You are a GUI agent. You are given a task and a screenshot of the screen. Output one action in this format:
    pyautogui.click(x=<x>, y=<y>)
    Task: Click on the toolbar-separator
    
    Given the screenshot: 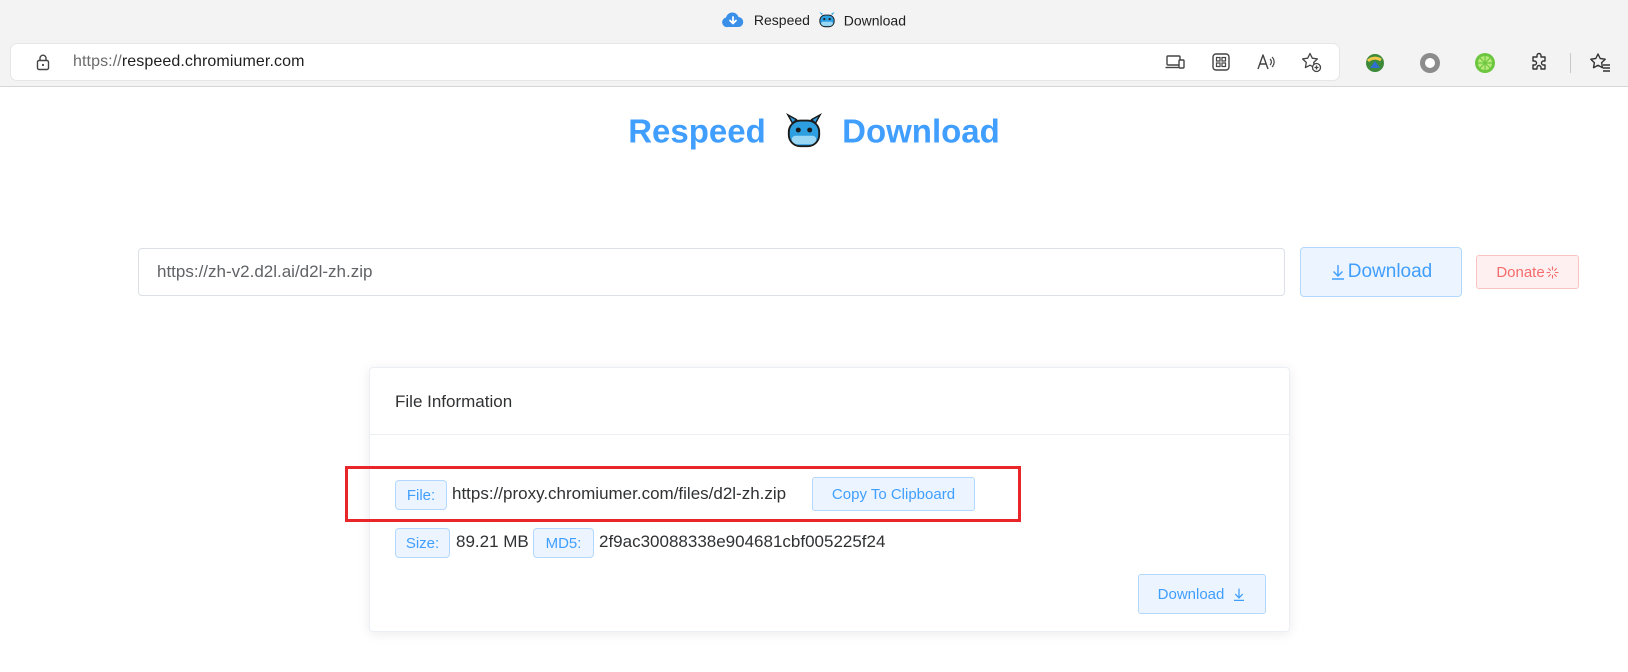 What is the action you would take?
    pyautogui.click(x=1570, y=63)
    